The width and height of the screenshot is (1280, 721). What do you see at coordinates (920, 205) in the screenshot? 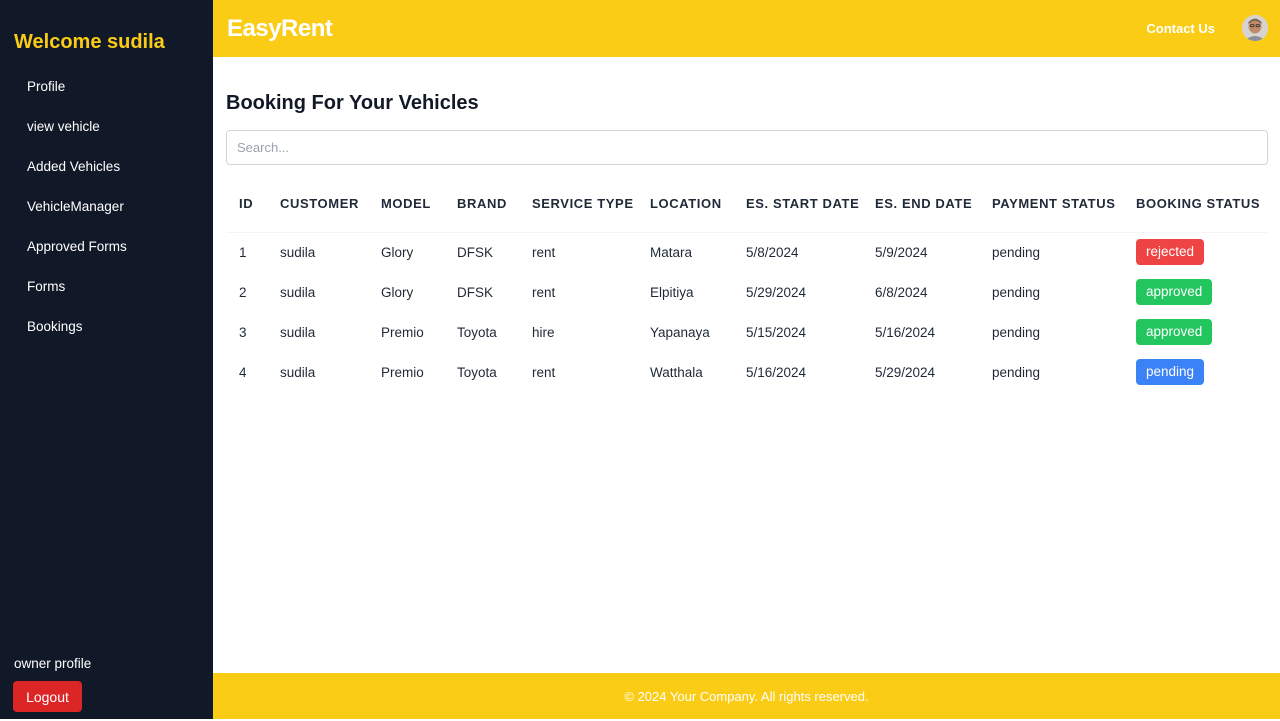
I see `column-header-end-date: ES. END DATE` at bounding box center [920, 205].